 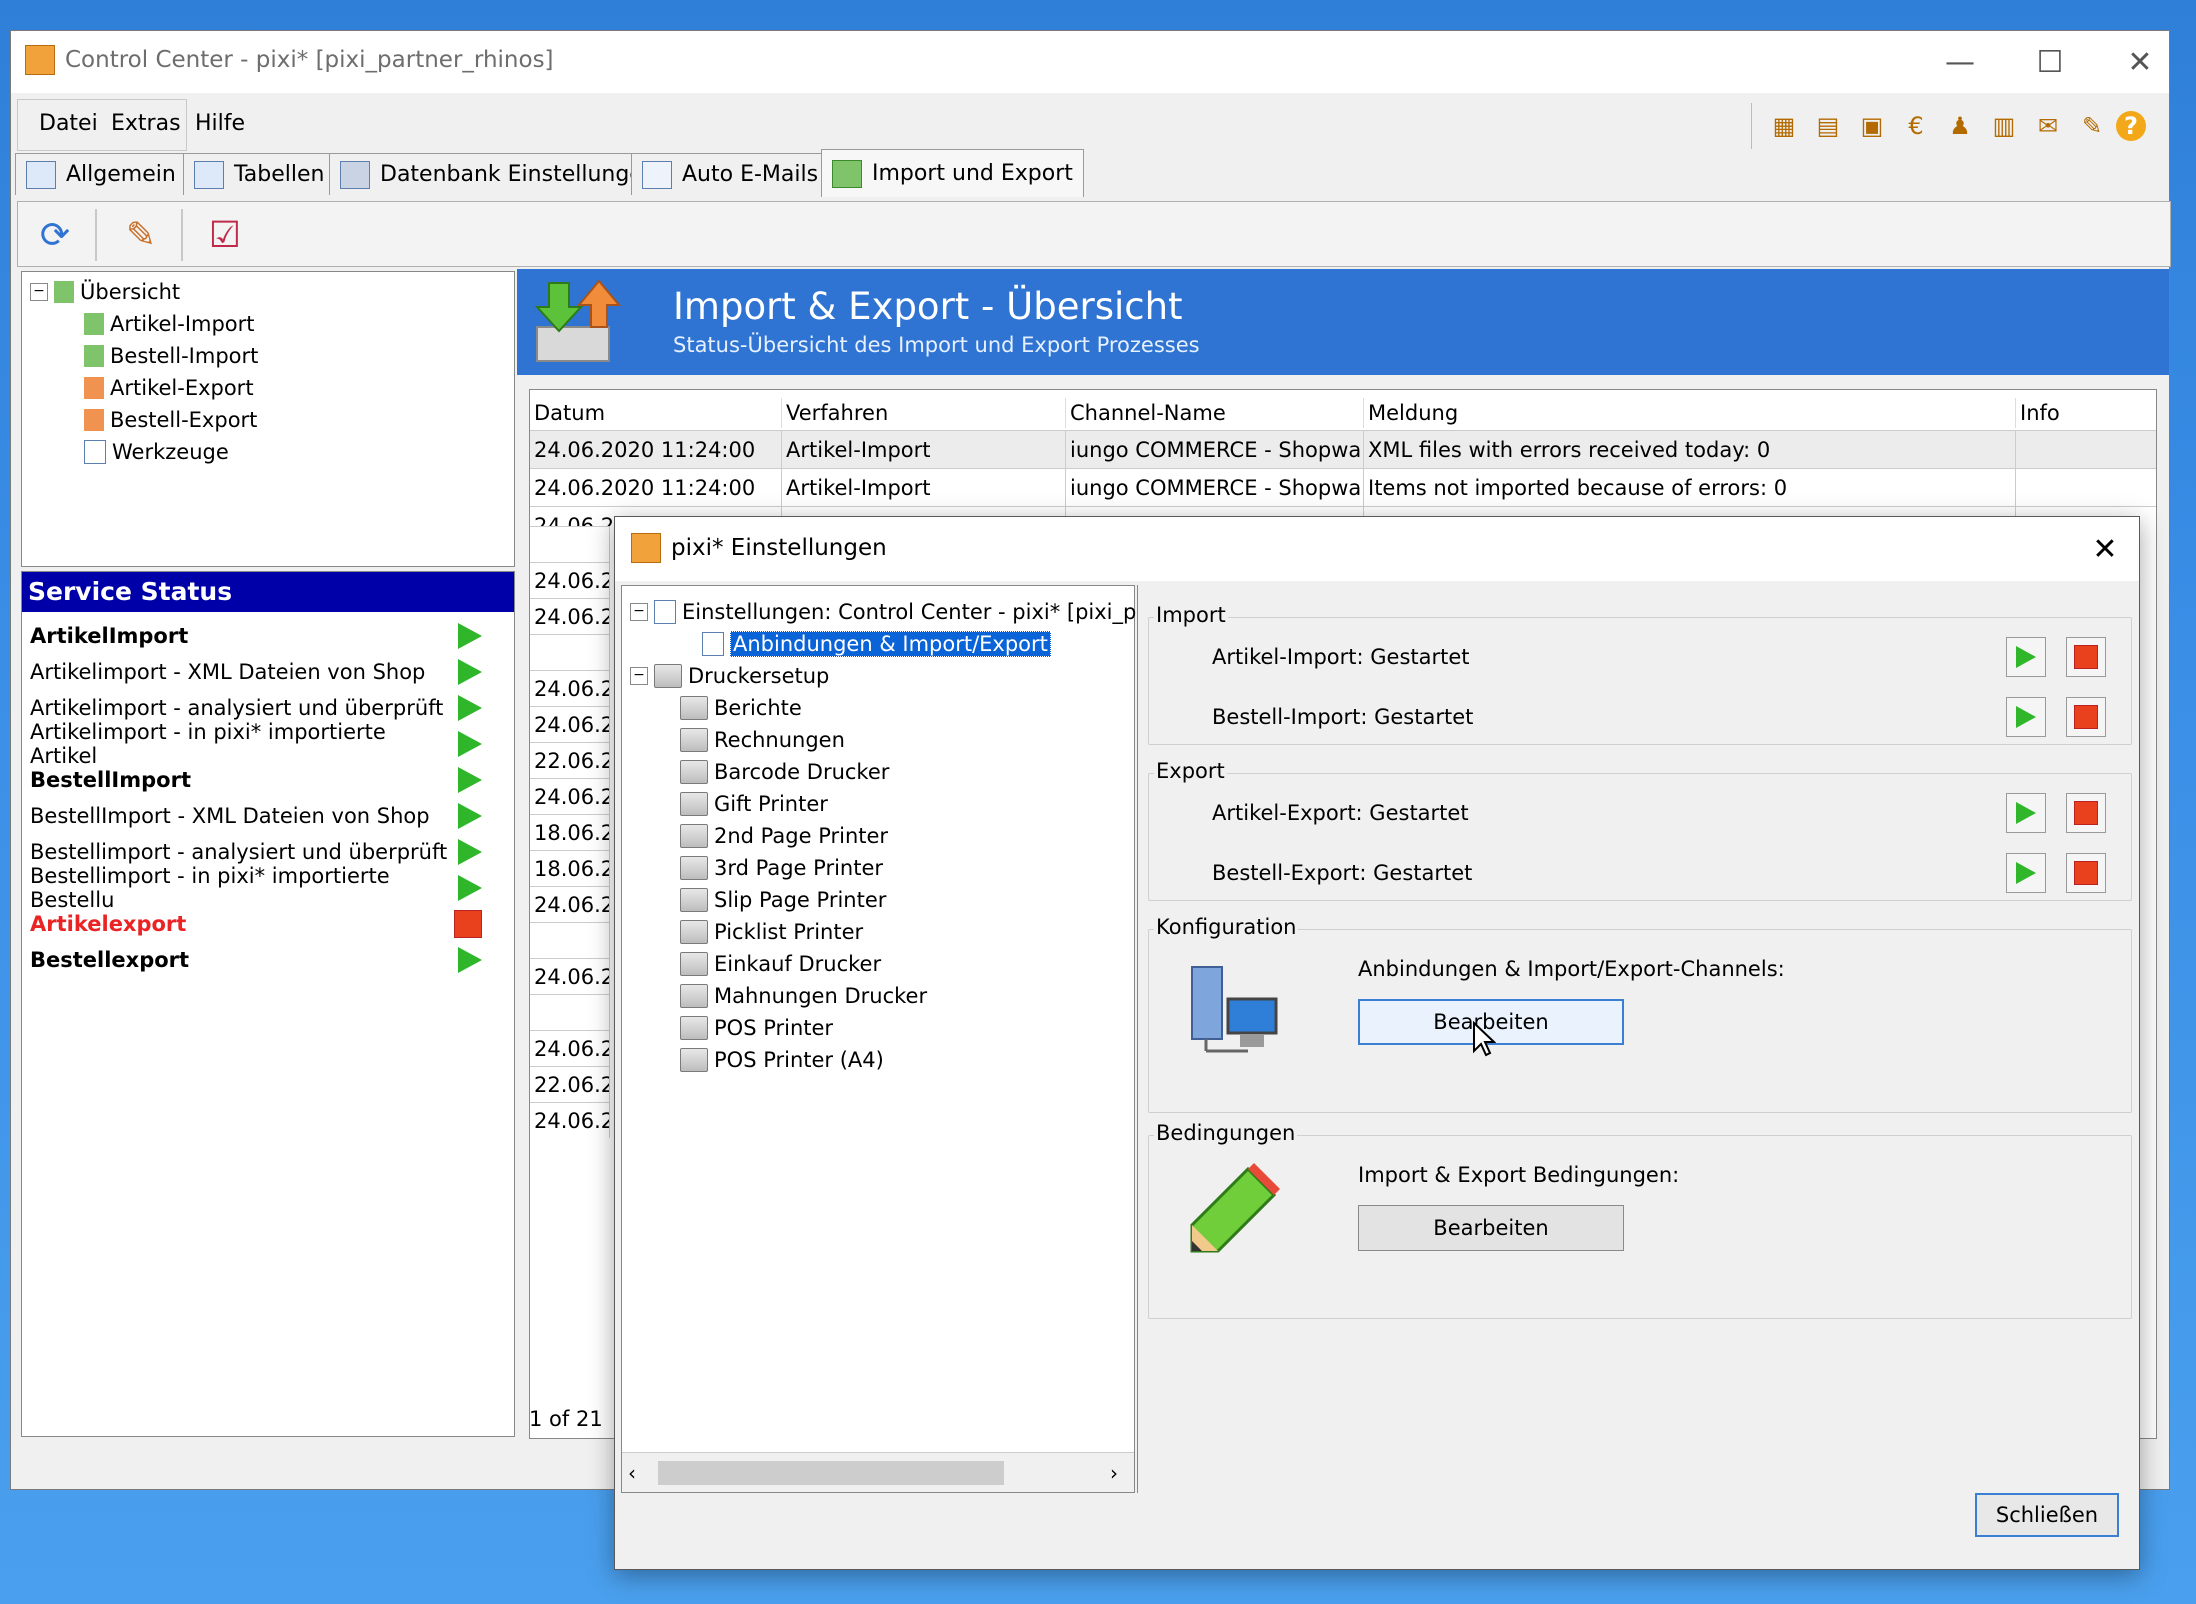 What do you see at coordinates (268, 452) in the screenshot?
I see `tree-item-werkzeuge: Werkzeuge` at bounding box center [268, 452].